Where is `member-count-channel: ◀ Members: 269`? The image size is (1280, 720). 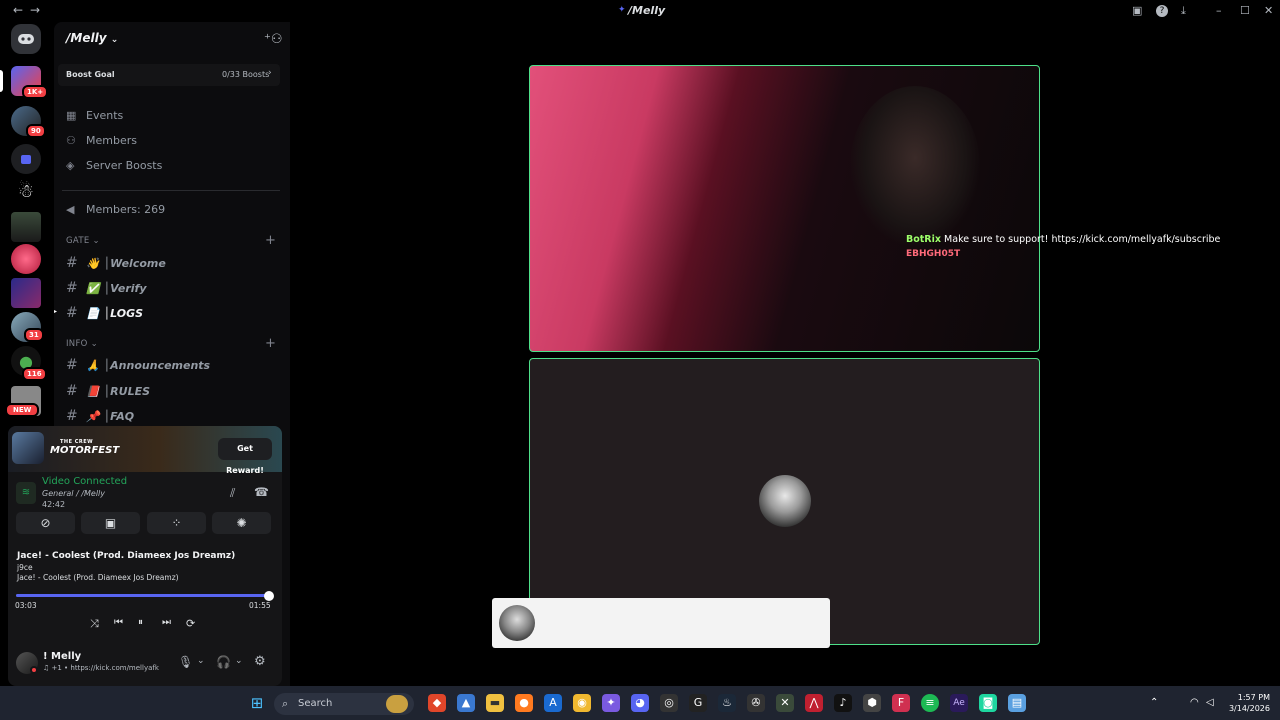 member-count-channel: ◀ Members: 269 is located at coordinates (115, 209).